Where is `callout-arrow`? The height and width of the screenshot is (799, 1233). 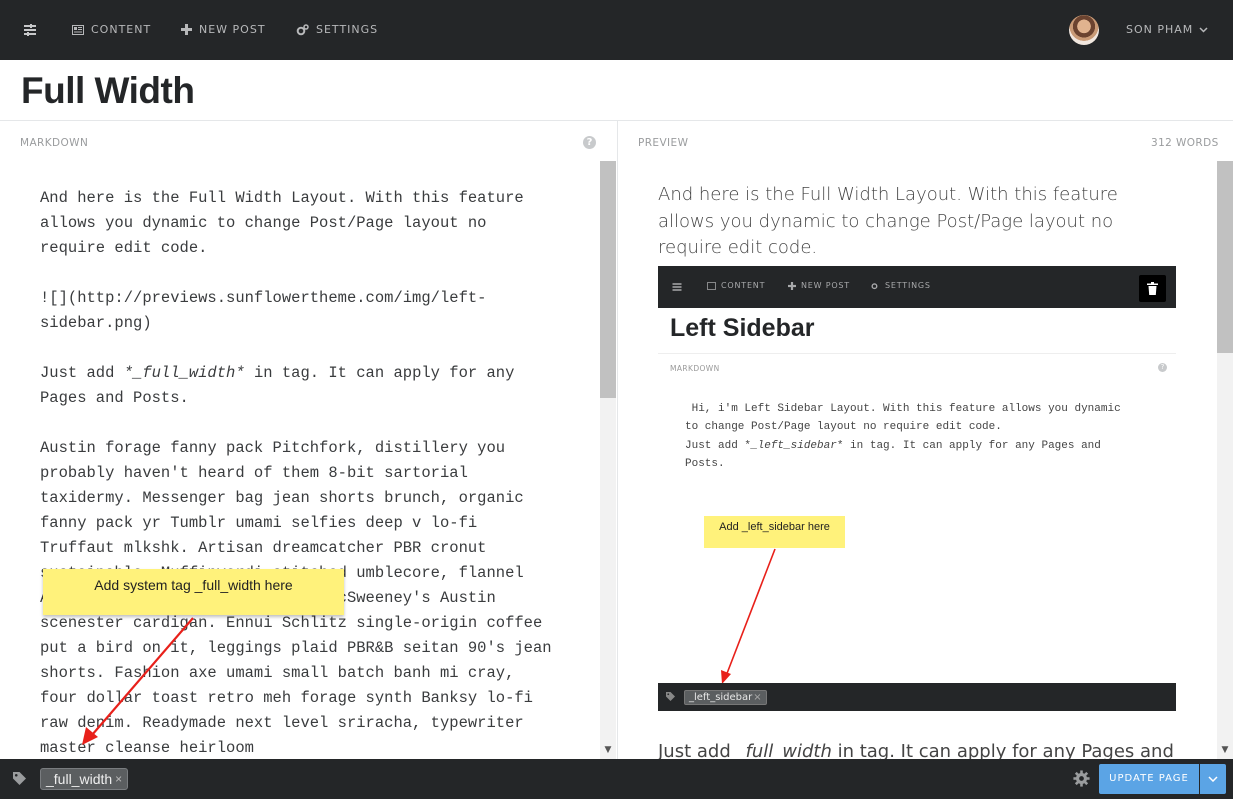 callout-arrow is located at coordinates (138, 681).